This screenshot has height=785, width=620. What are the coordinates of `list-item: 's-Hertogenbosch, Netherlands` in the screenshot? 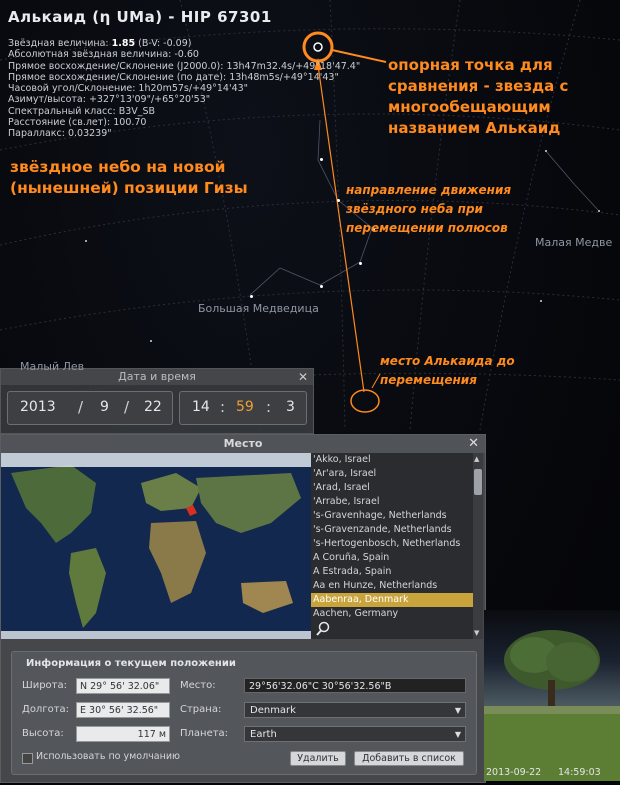 It's located at (392, 544).